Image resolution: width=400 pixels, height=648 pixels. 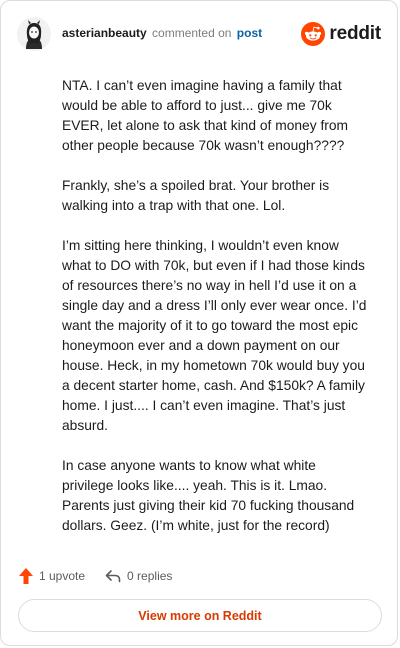 I want to click on upvote-button: 1 upvote, so click(x=52, y=576).